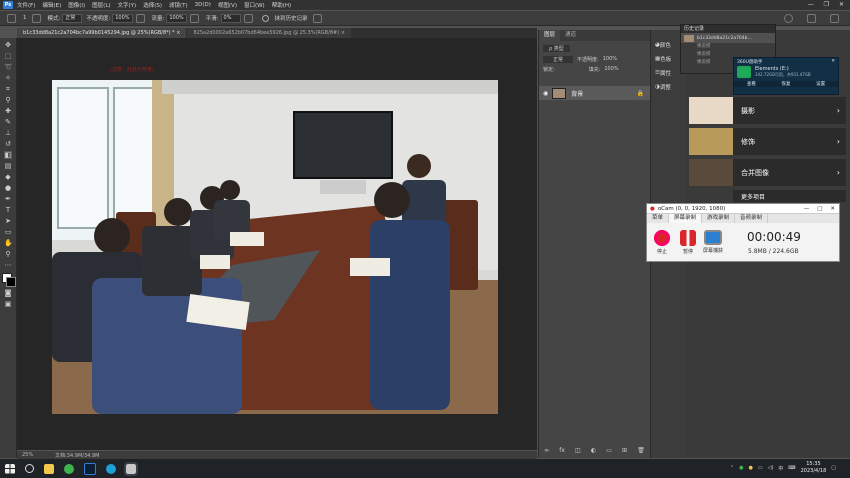 Image resolution: width=850 pixels, height=478 pixels. Describe the element at coordinates (178, 5) in the screenshot. I see `menu-filter: 滤镜(T)` at that location.